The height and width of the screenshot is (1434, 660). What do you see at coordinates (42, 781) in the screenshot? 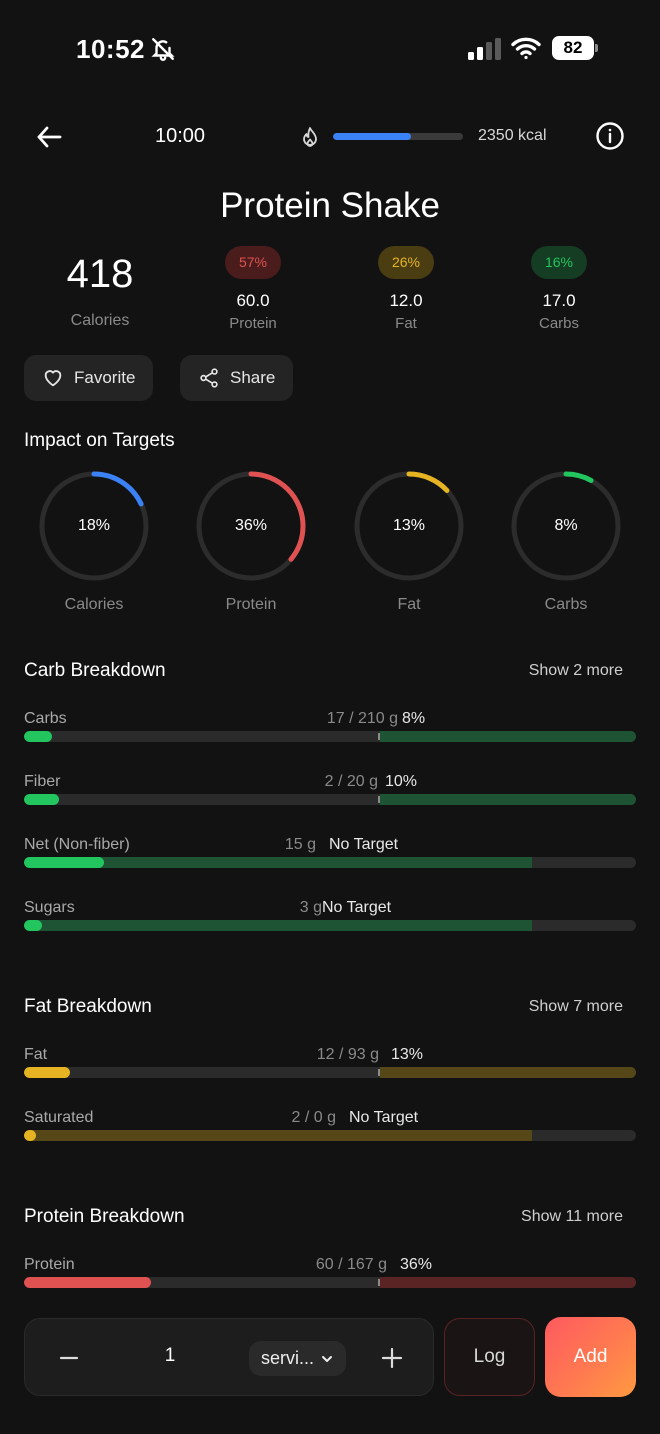
I see `nutrient-name: Fiber` at bounding box center [42, 781].